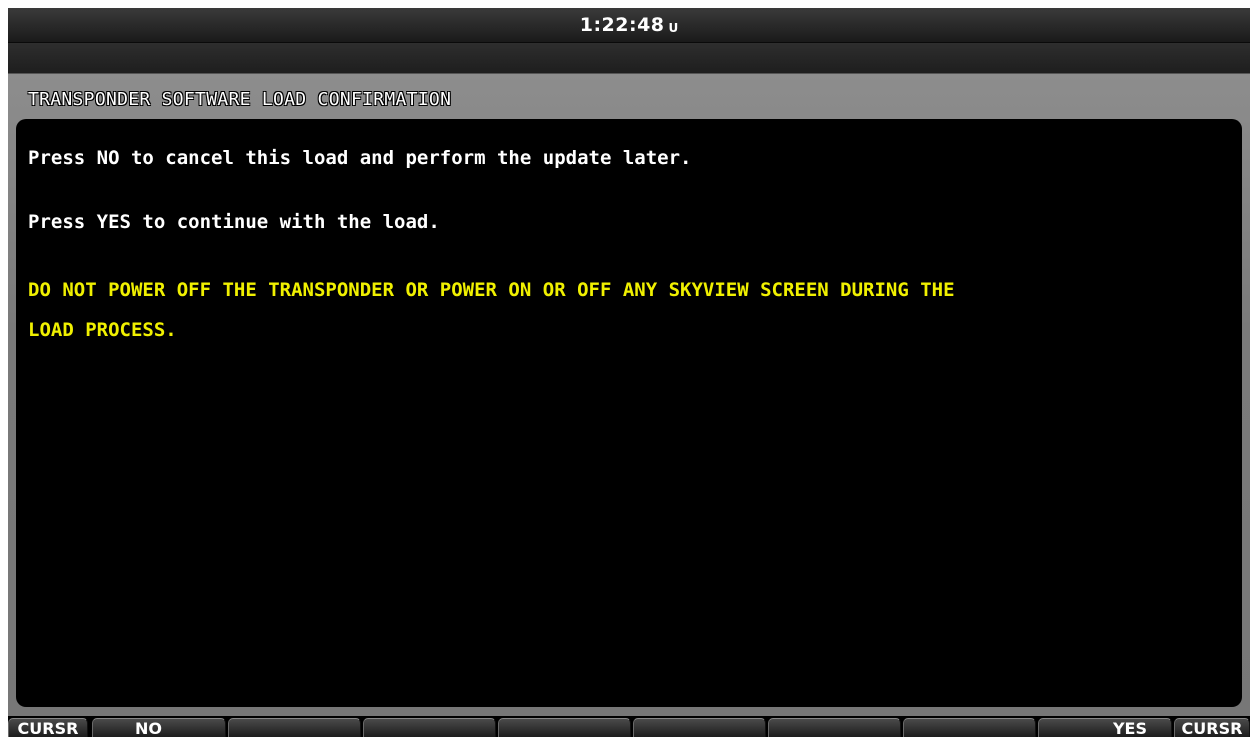  Describe the element at coordinates (102, 330) in the screenshot. I see `power-warning-line-2: LOAD PROCESS.` at that location.